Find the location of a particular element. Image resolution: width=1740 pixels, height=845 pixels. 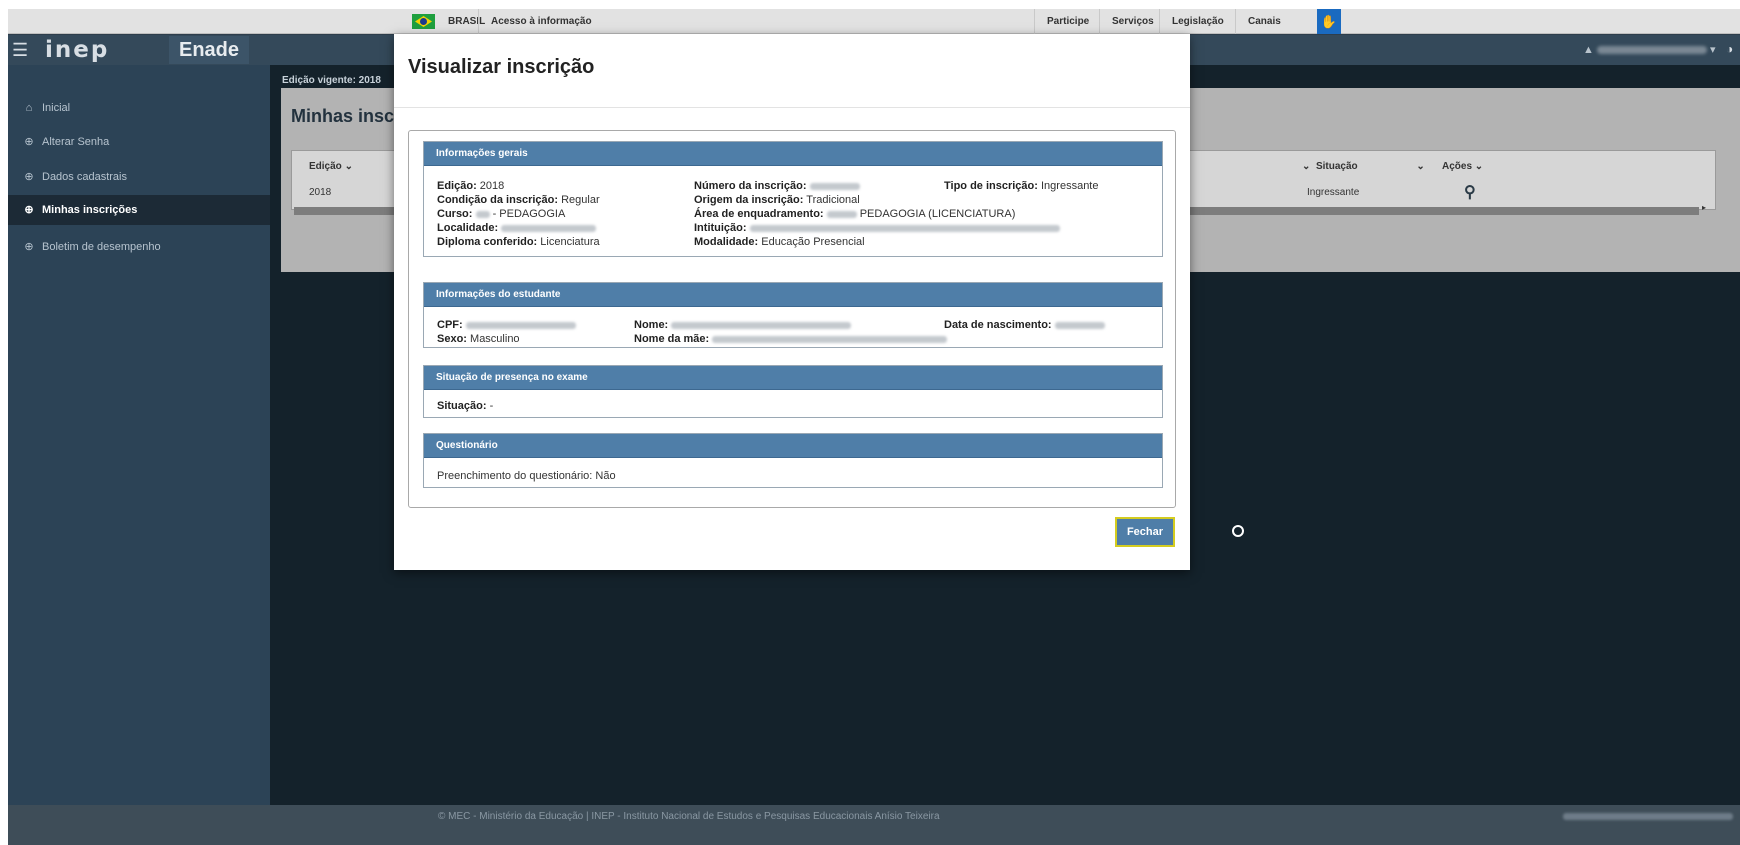

field-nome: Nome: is located at coordinates (743, 325).